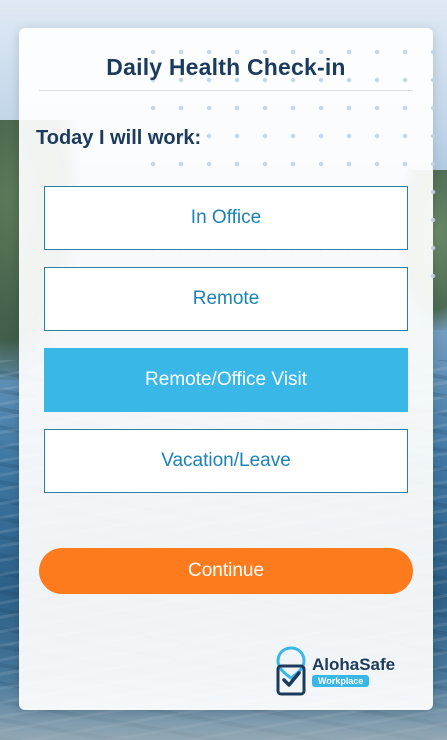 The image size is (447, 740). I want to click on brand-name: AlohaSafe, so click(354, 664).